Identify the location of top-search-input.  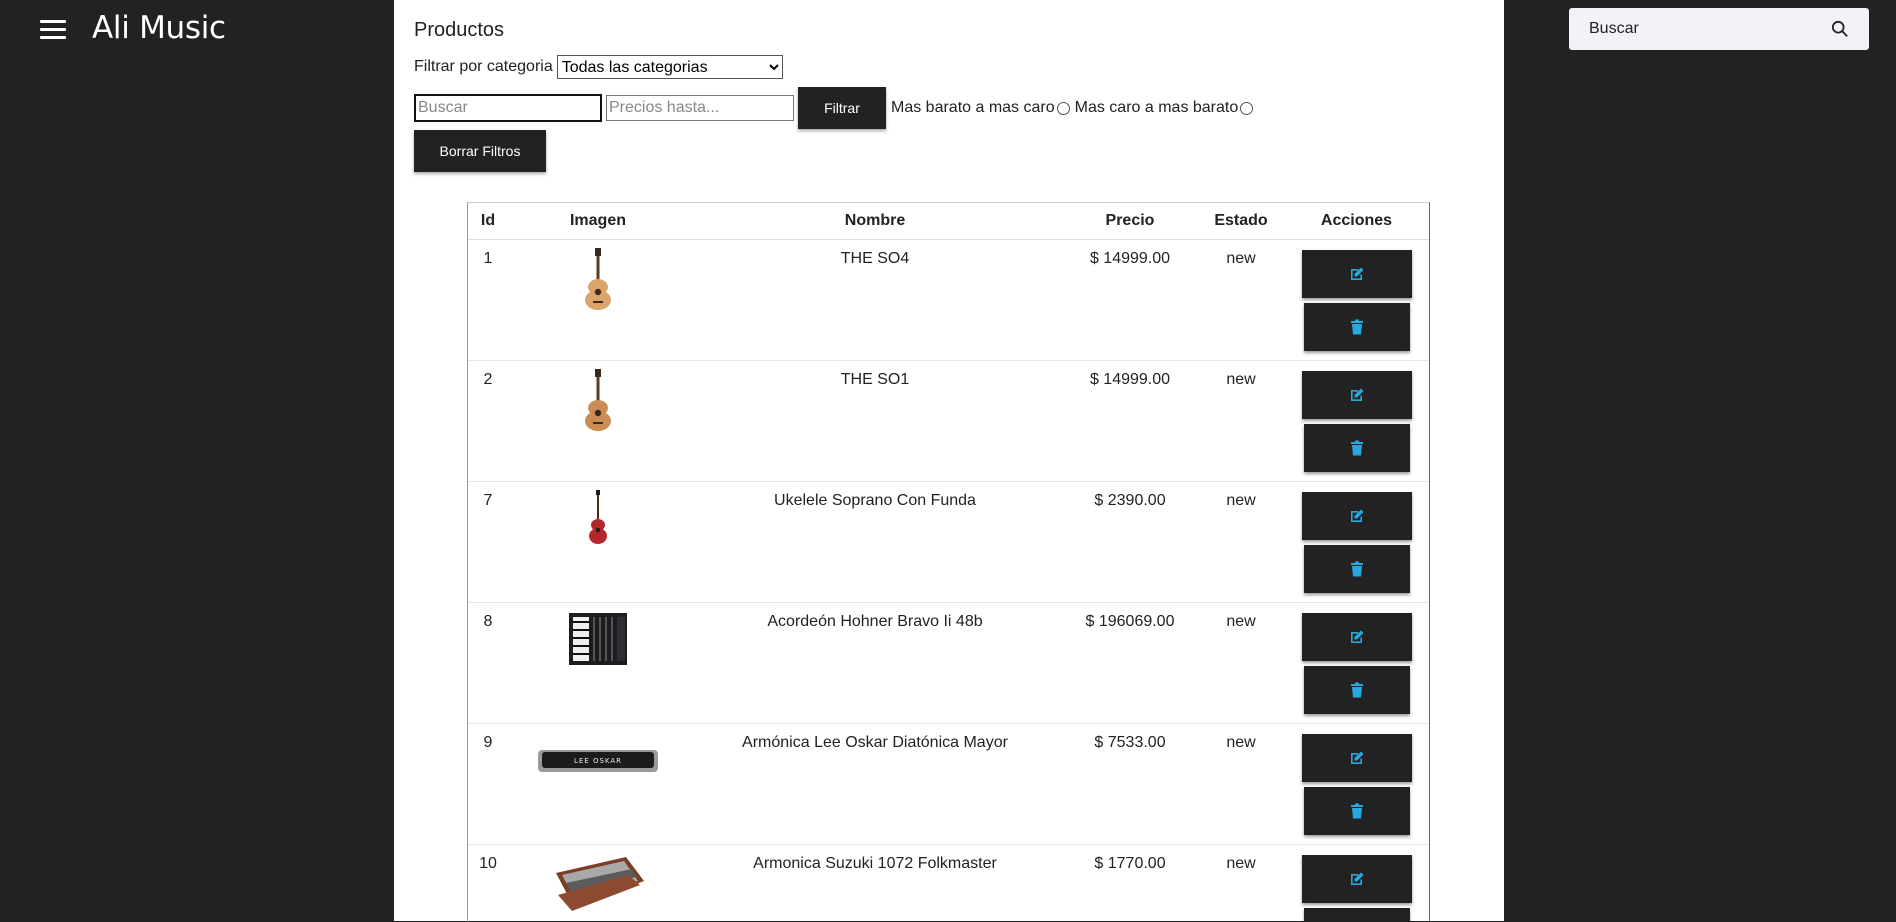
(1699, 29).